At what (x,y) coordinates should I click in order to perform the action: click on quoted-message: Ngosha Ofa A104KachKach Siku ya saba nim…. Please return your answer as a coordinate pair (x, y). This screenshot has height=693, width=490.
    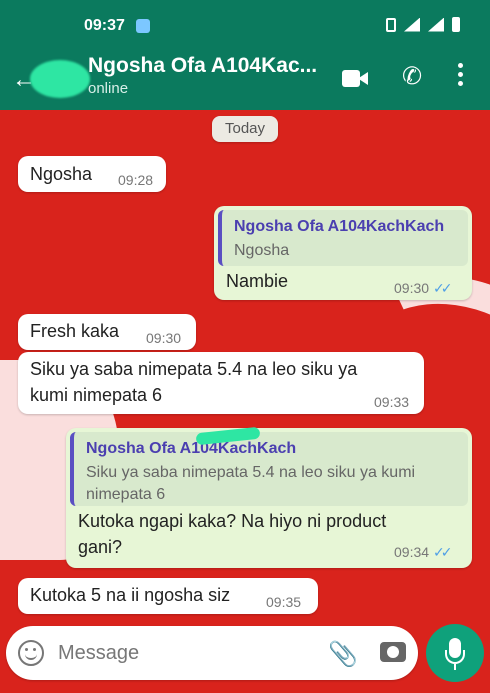
    Looking at the image, I should click on (269, 469).